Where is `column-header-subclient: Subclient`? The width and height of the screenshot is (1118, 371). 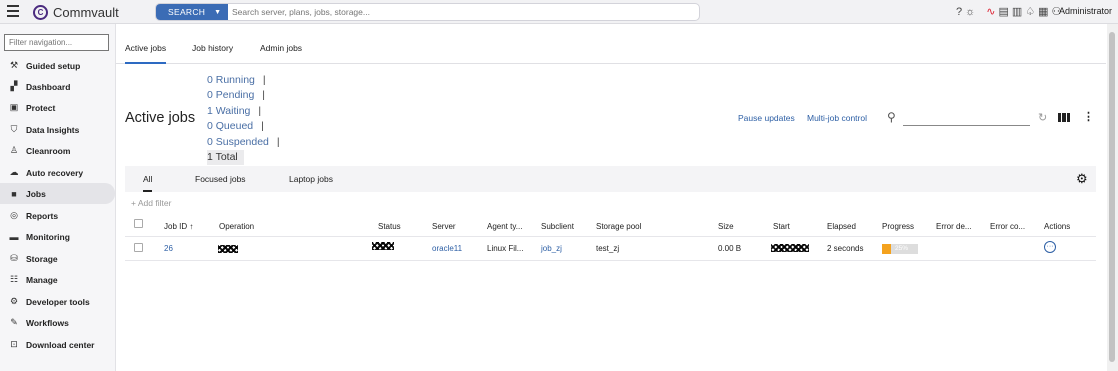 column-header-subclient: Subclient is located at coordinates (557, 226).